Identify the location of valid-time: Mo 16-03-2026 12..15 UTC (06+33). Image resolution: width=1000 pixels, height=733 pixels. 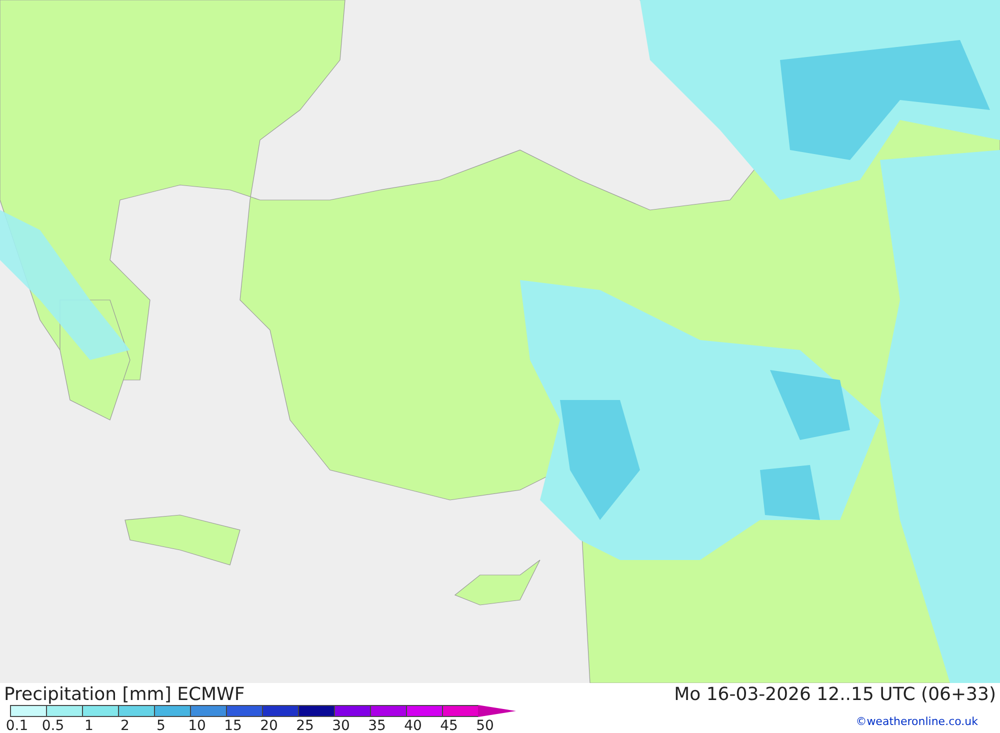
(835, 695).